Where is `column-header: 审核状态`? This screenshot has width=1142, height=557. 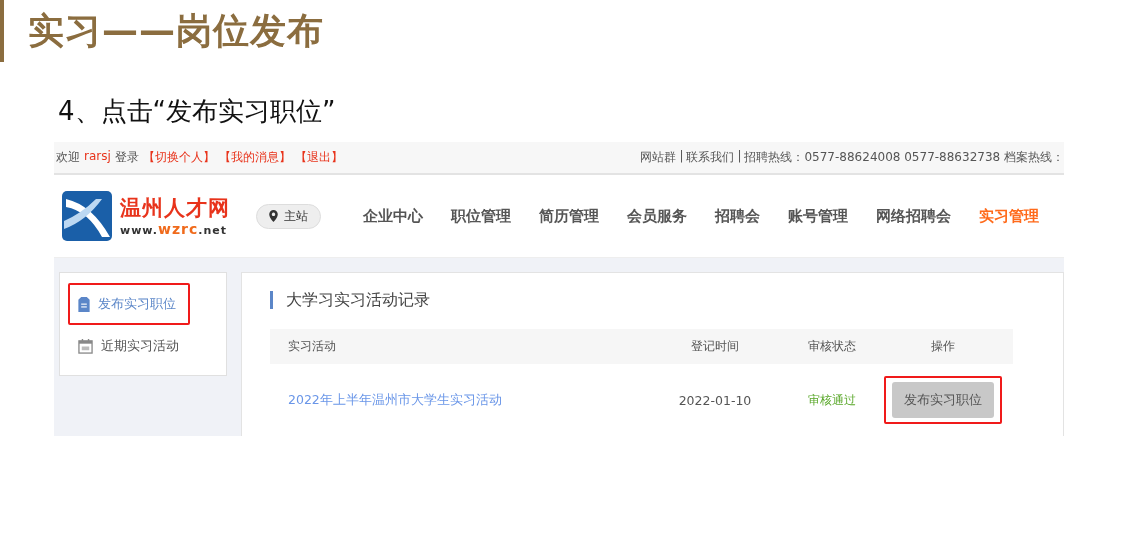 column-header: 审核状态 is located at coordinates (832, 346).